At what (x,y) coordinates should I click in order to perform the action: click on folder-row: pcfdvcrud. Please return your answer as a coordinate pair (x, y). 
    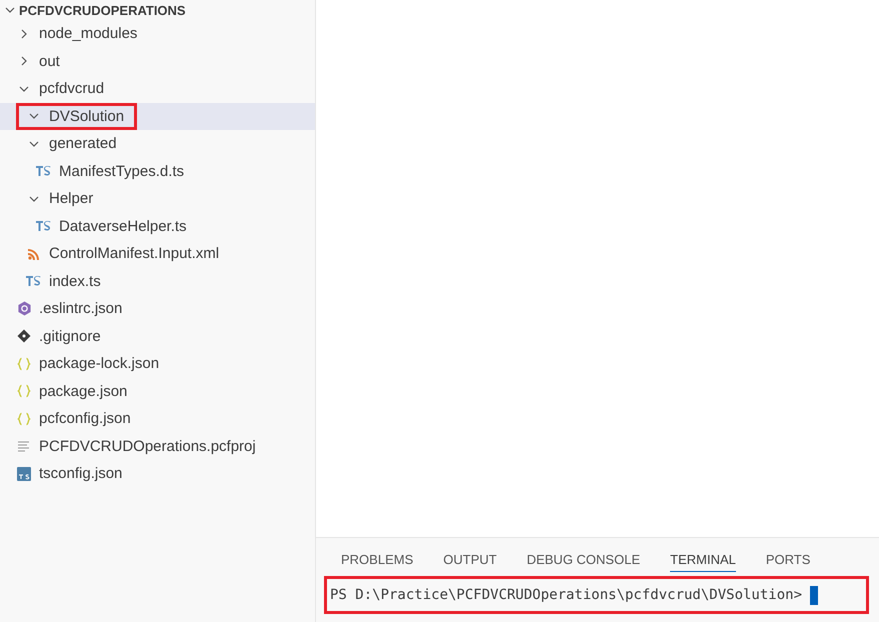
    Looking at the image, I should click on (157, 88).